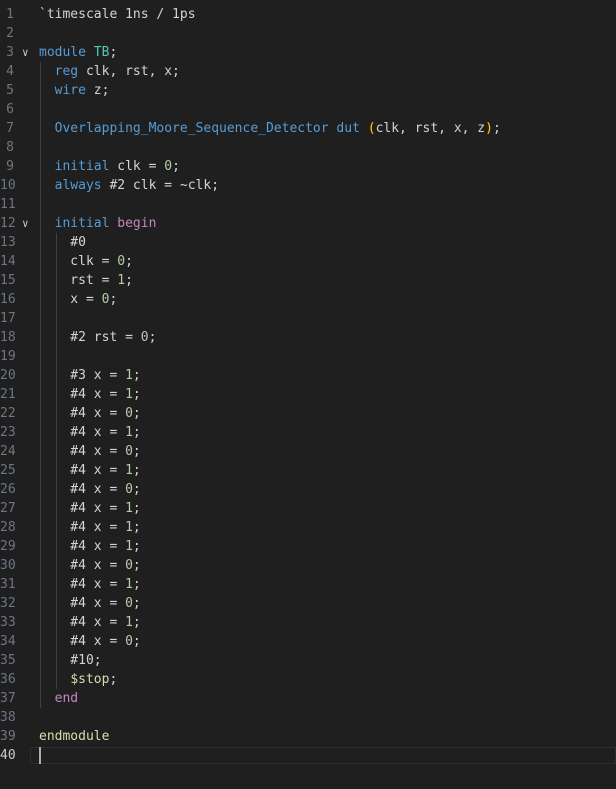  Describe the element at coordinates (308, 451) in the screenshot. I see `code-line: 24 #4 x = 0;` at that location.